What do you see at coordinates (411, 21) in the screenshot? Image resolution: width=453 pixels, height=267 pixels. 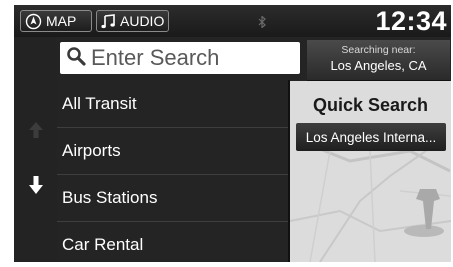 I see `clock: 12:34` at bounding box center [411, 21].